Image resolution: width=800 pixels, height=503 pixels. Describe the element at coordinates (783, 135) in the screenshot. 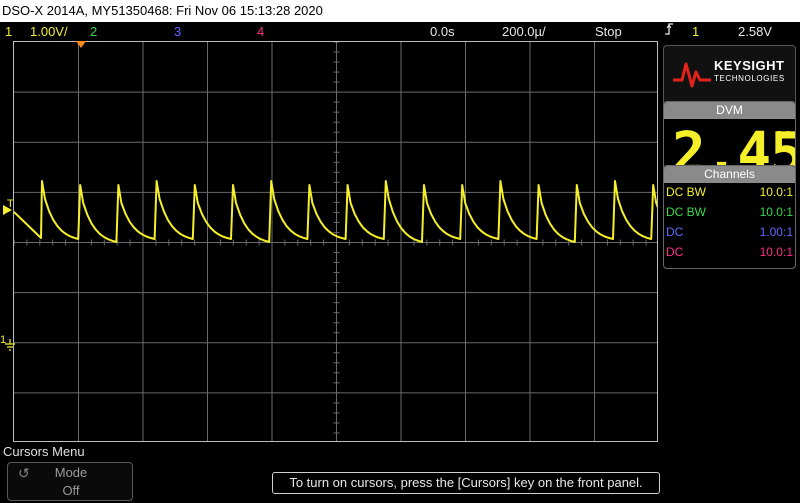

I see `dvm-mode: DC` at that location.